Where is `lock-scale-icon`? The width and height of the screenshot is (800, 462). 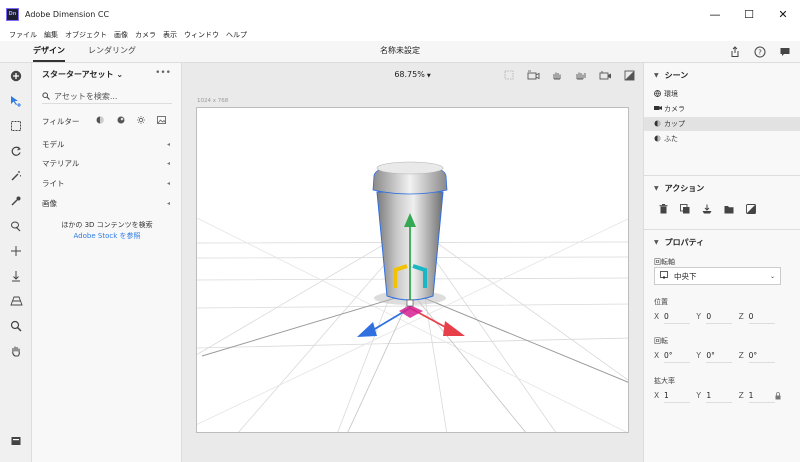
lock-scale-icon is located at coordinates (778, 397).